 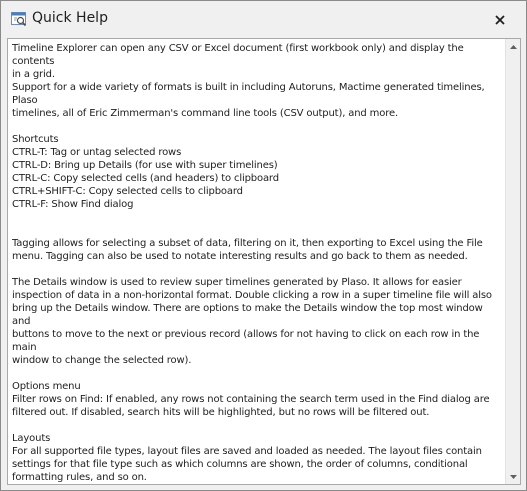 What do you see at coordinates (263, 19) in the screenshot?
I see `title-bar: Quick Help` at bounding box center [263, 19].